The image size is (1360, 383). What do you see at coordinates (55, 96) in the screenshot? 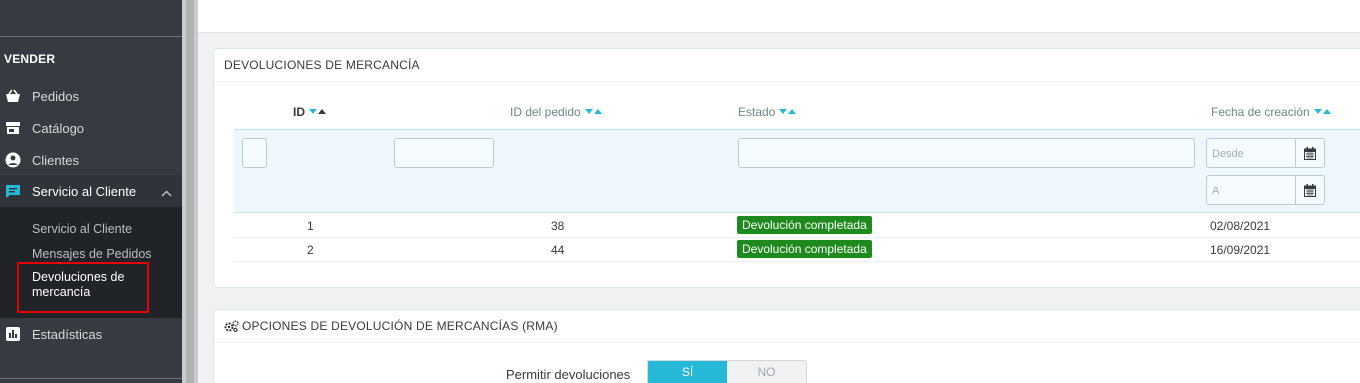
I see `sidebar-item-label: Pedidos` at bounding box center [55, 96].